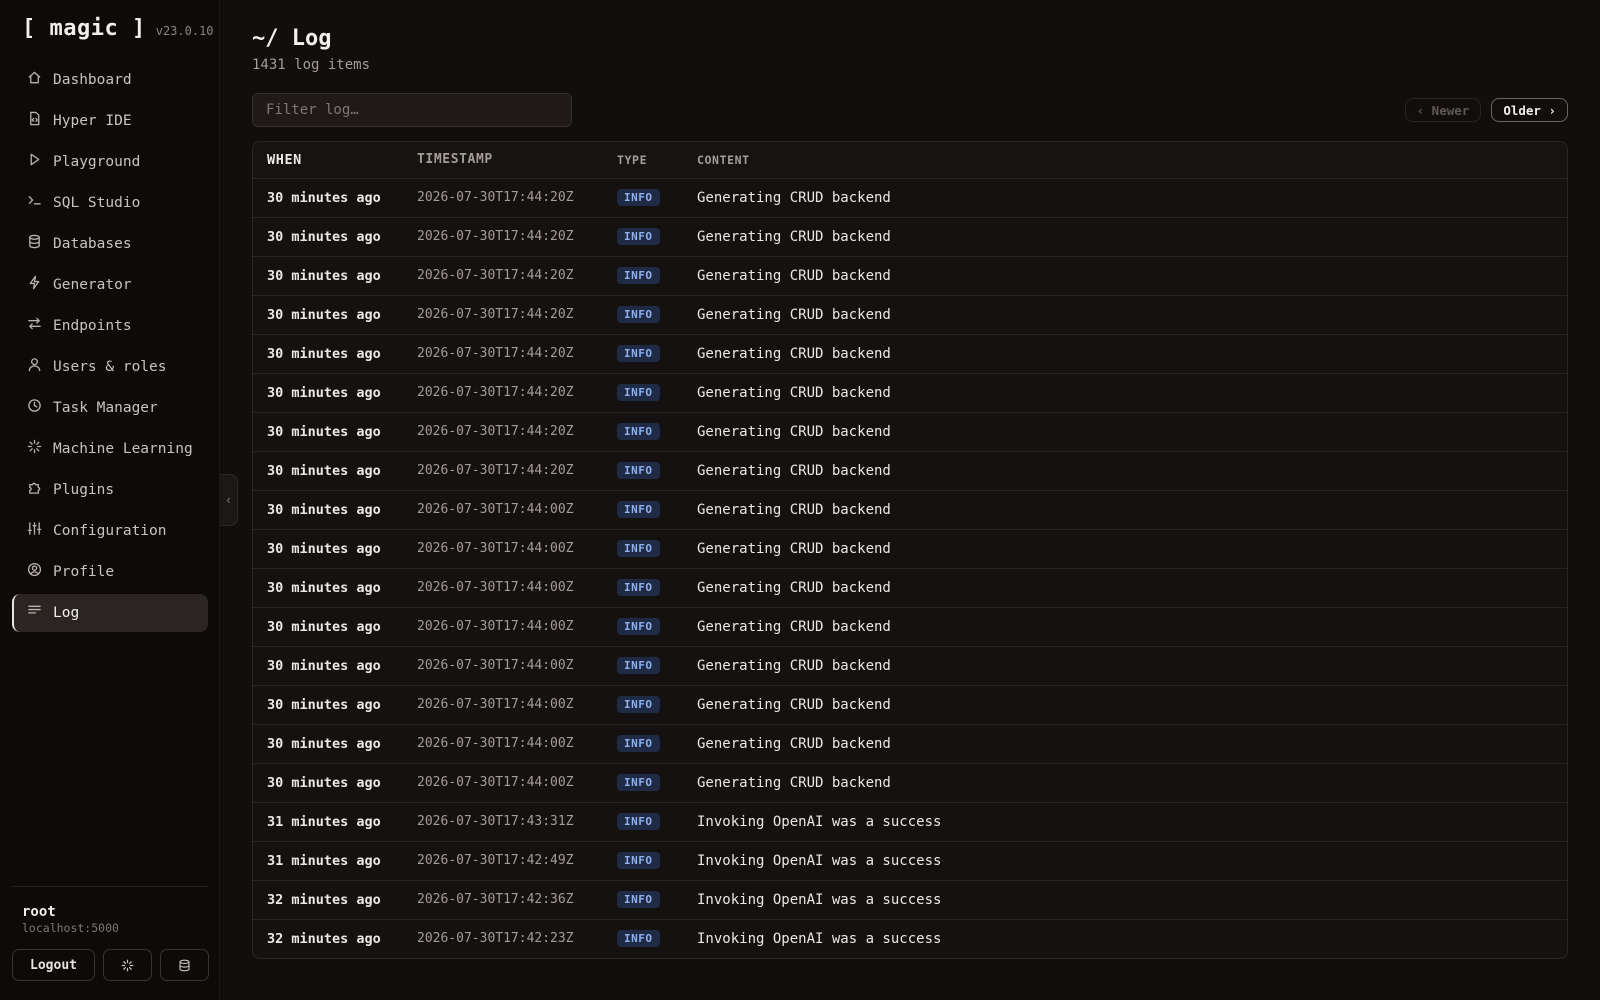  I want to click on clock-icon, so click(34, 405).